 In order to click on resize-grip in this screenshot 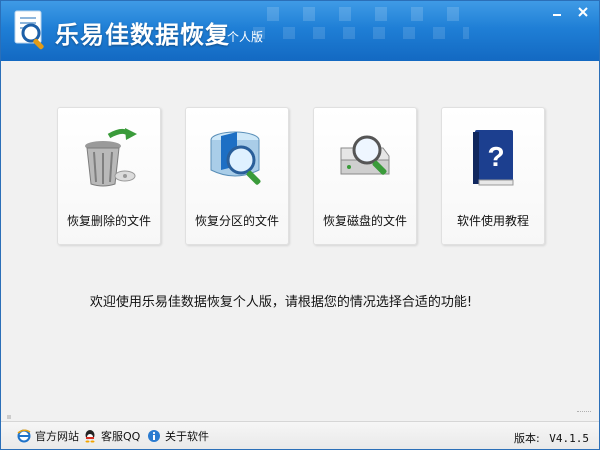, I will do `click(584, 412)`.